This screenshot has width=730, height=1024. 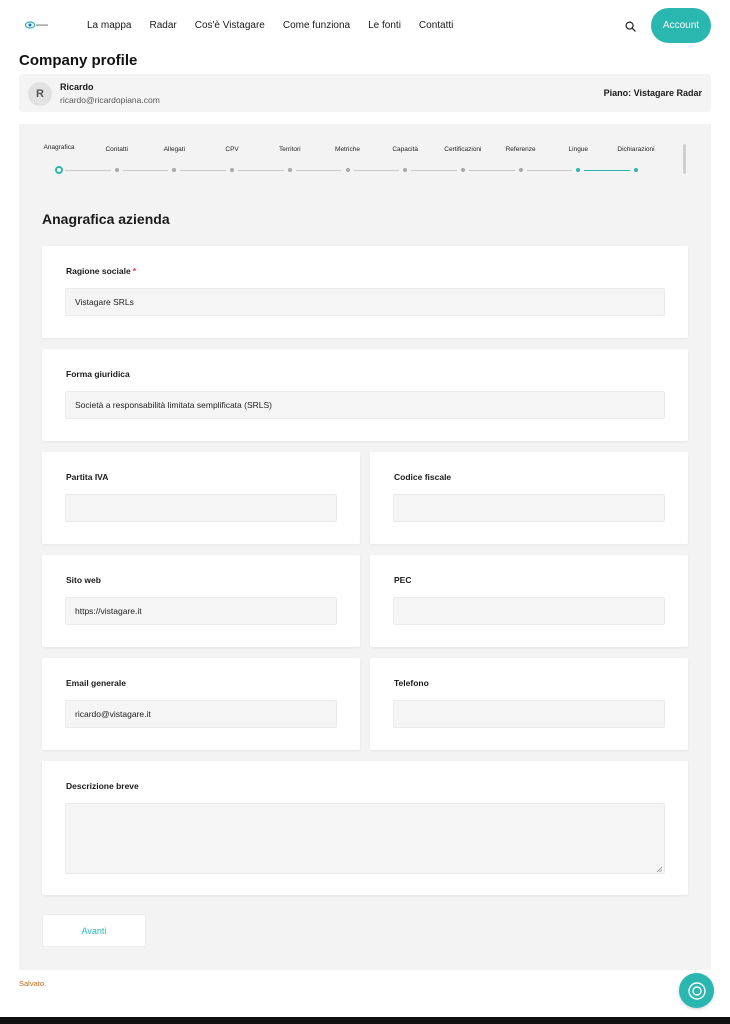 What do you see at coordinates (681, 25) in the screenshot?
I see `account-button: Account` at bounding box center [681, 25].